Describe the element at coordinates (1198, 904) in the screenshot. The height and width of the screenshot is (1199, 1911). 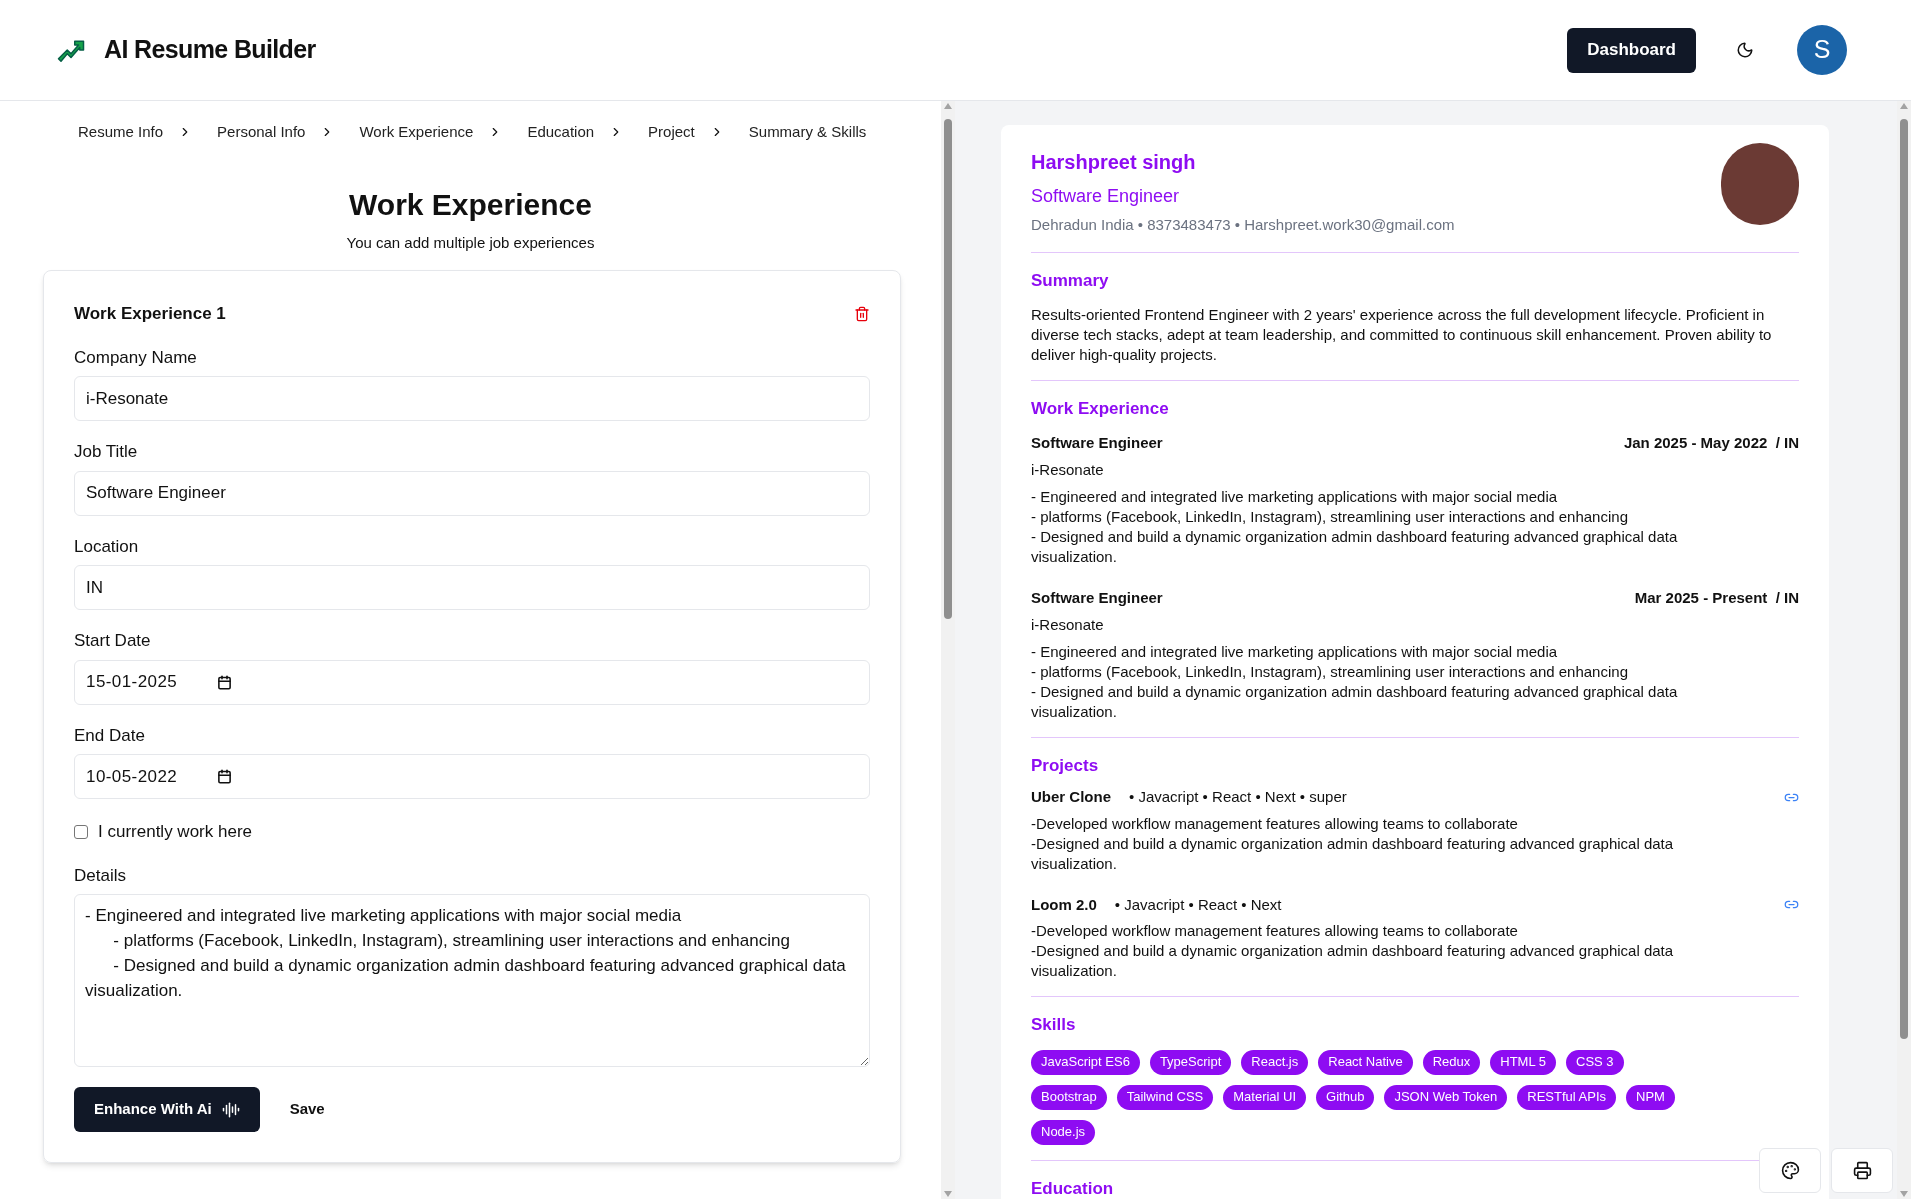
I see `project-tech: • Javacript • React • Next` at that location.